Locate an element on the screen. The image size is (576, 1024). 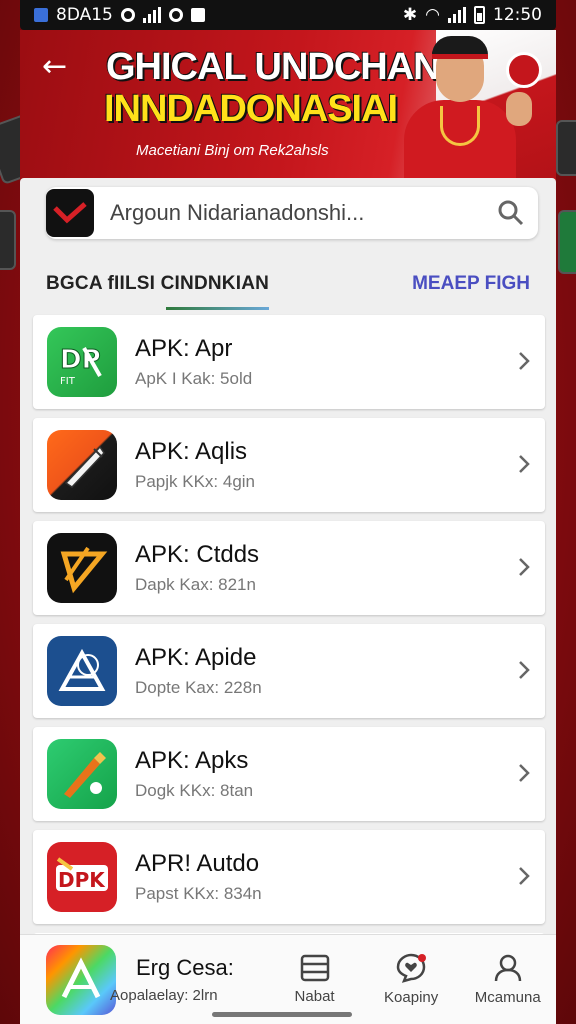
list-item: APK: Apks Dogk KKx: 8tan is located at coordinates (289, 774).